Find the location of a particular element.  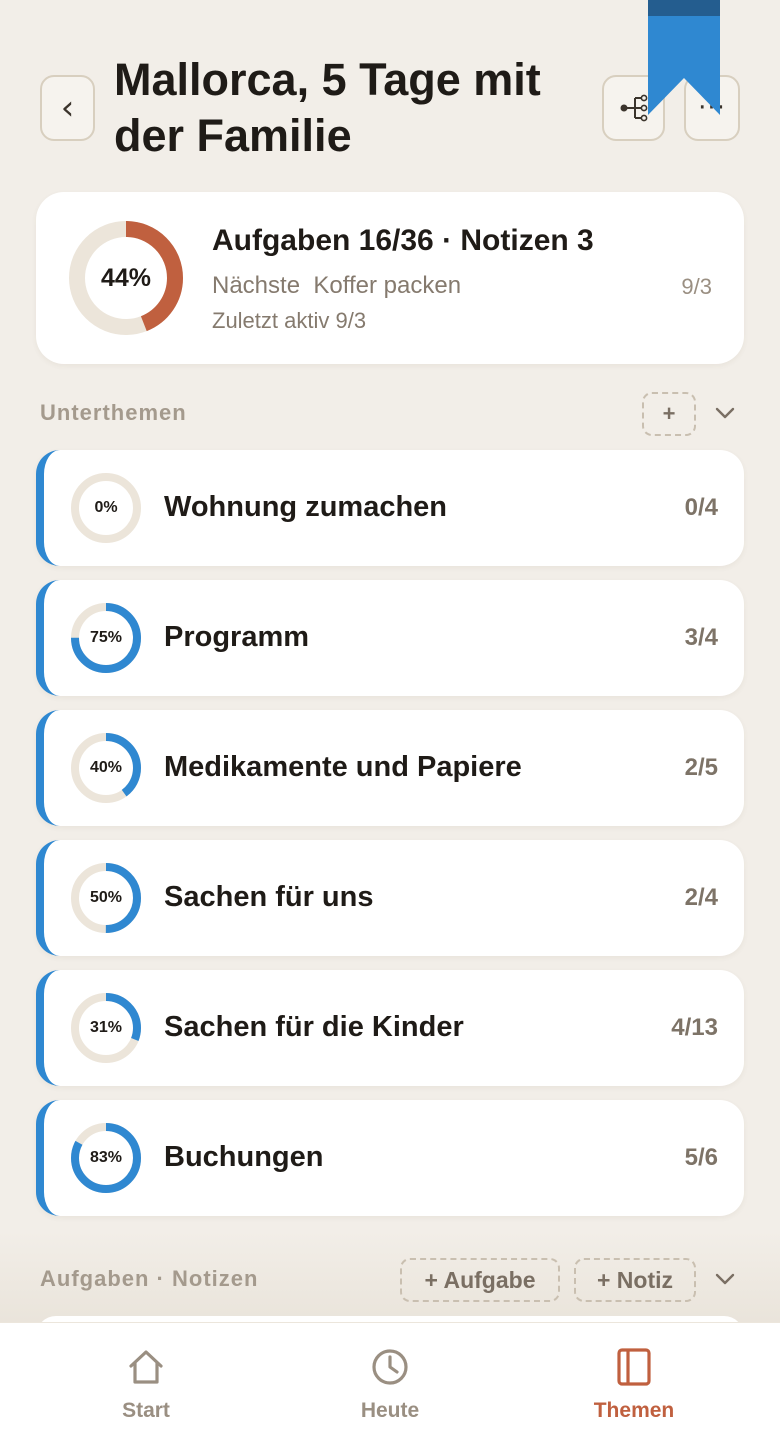

plus-icon: + is located at coordinates (669, 413).